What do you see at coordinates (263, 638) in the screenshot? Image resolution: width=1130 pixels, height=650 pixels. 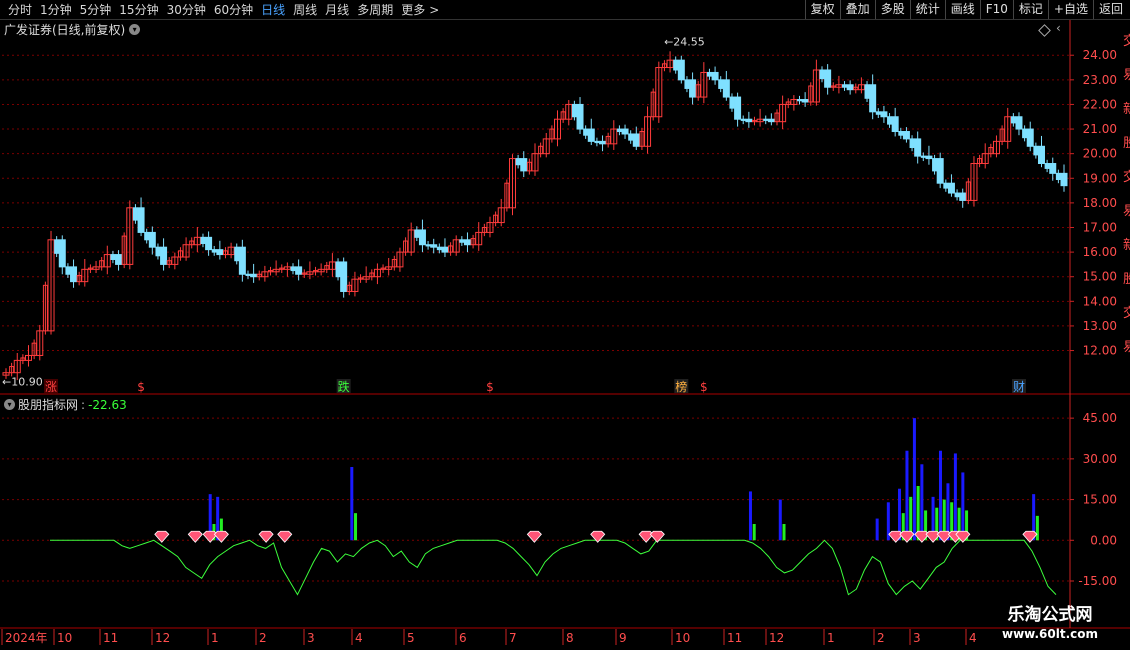 I see `time-label: 2` at bounding box center [263, 638].